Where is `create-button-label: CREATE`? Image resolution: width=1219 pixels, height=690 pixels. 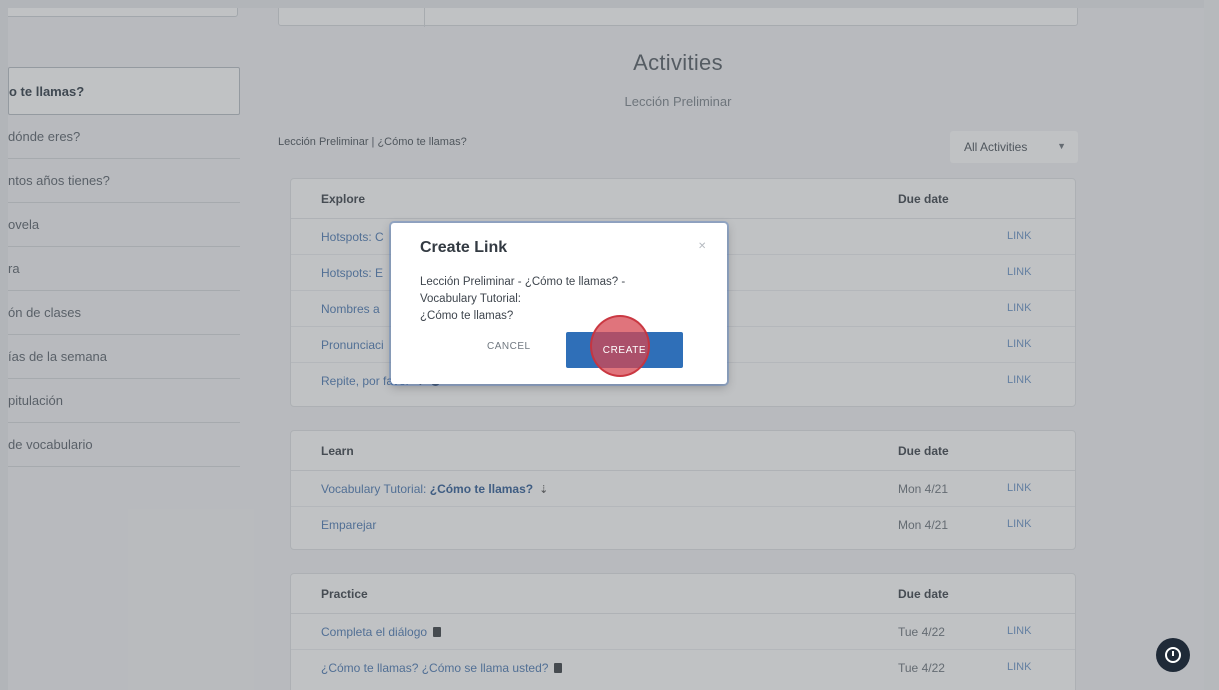 create-button-label: CREATE is located at coordinates (624, 350).